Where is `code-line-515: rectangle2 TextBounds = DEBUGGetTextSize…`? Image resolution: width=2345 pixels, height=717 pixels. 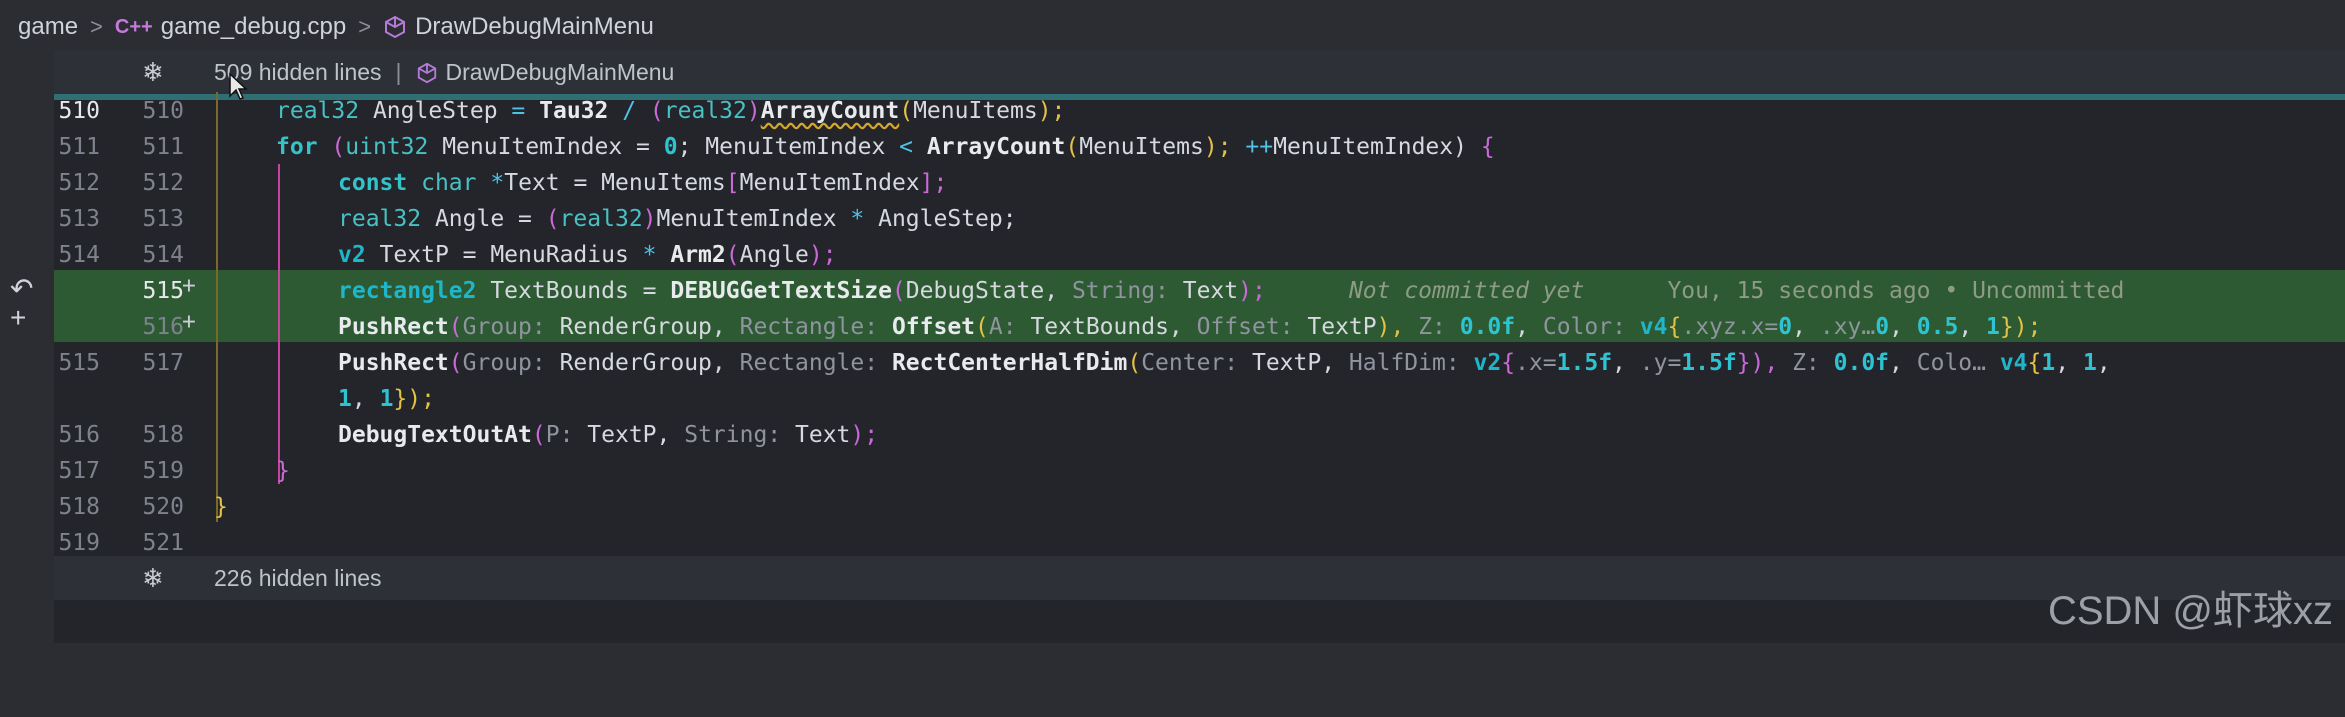
code-line-515: rectangle2 TextBounds = DEBUGGetTextSize… is located at coordinates (1231, 291).